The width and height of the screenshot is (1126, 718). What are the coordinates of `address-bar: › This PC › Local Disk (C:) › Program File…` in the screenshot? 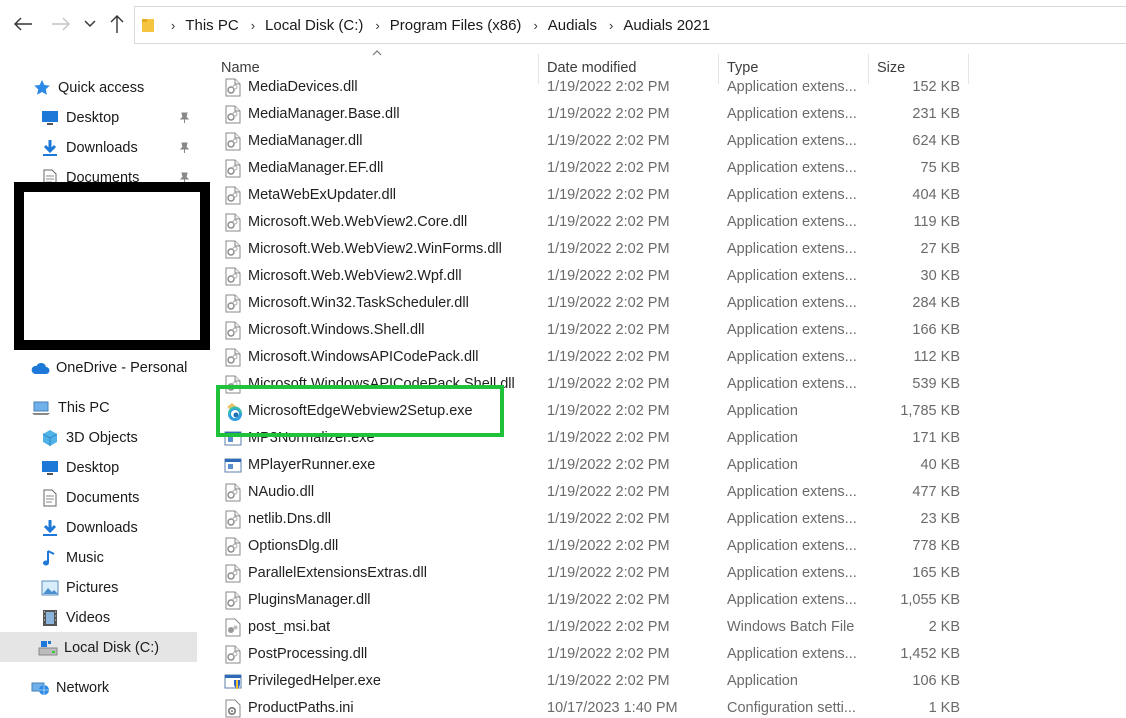 It's located at (630, 25).